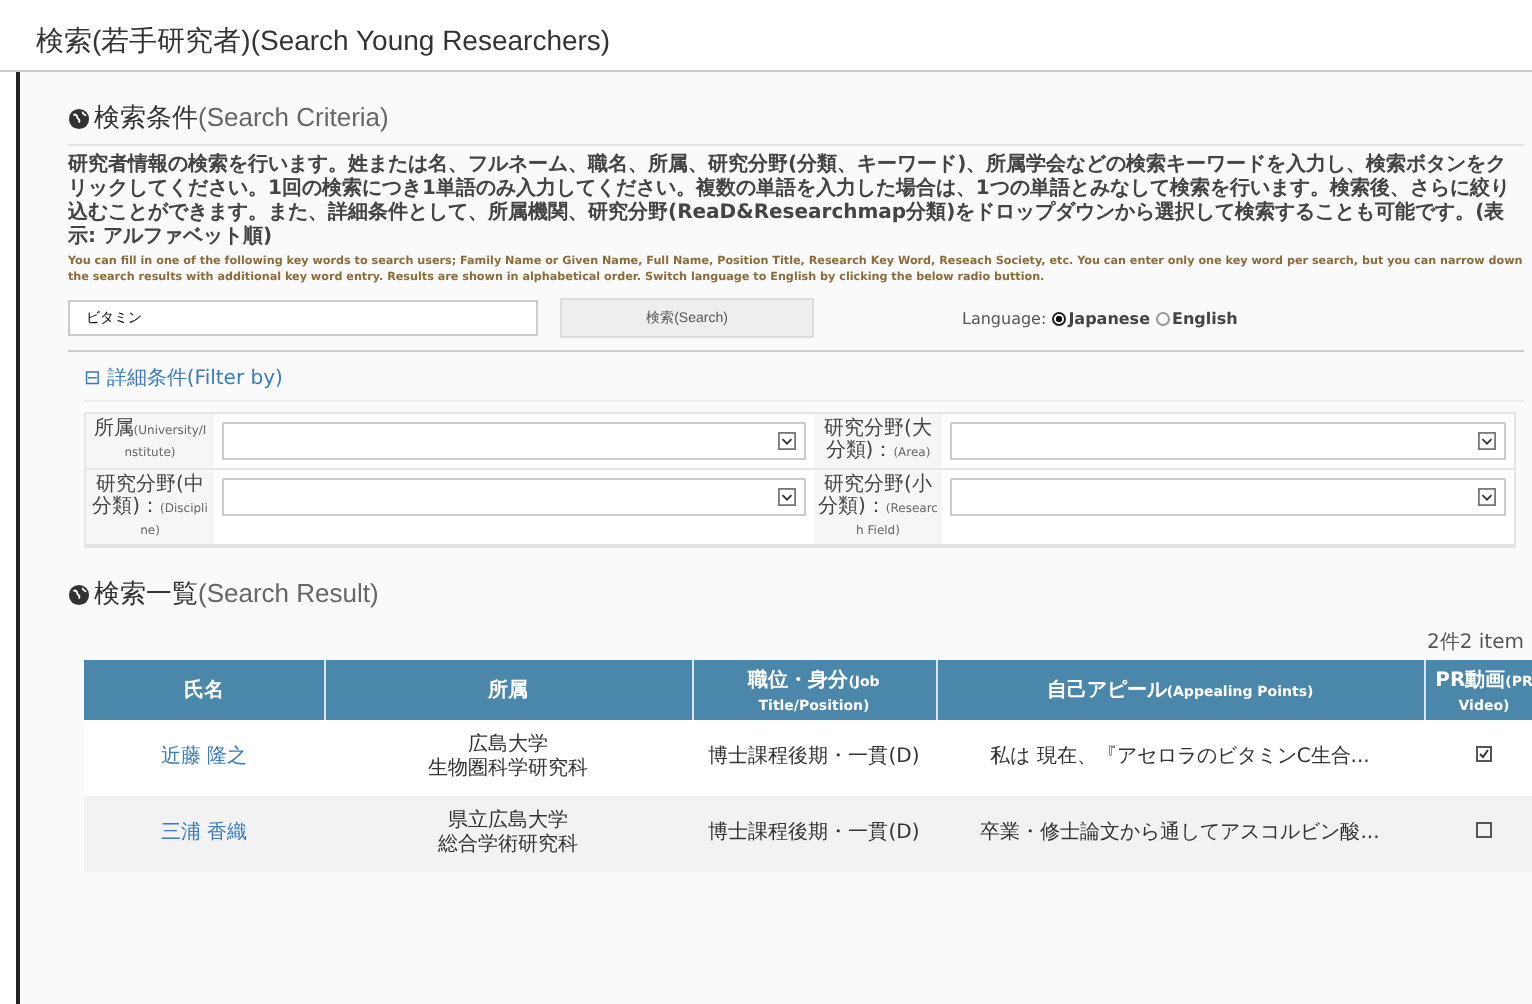 This screenshot has height=1004, width=1532. What do you see at coordinates (1205, 318) in the screenshot?
I see `radio-label: English` at bounding box center [1205, 318].